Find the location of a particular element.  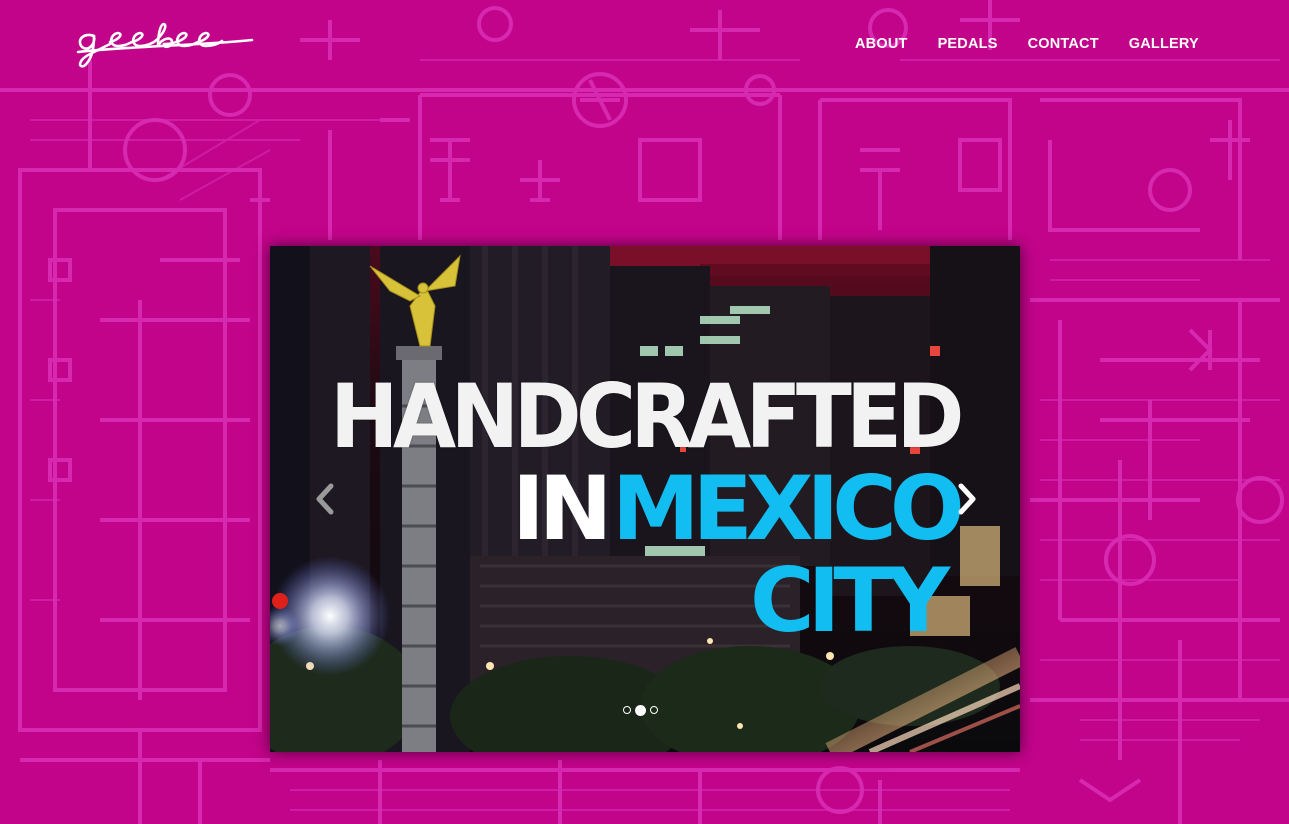

slider-dot-2-active is located at coordinates (640, 710).